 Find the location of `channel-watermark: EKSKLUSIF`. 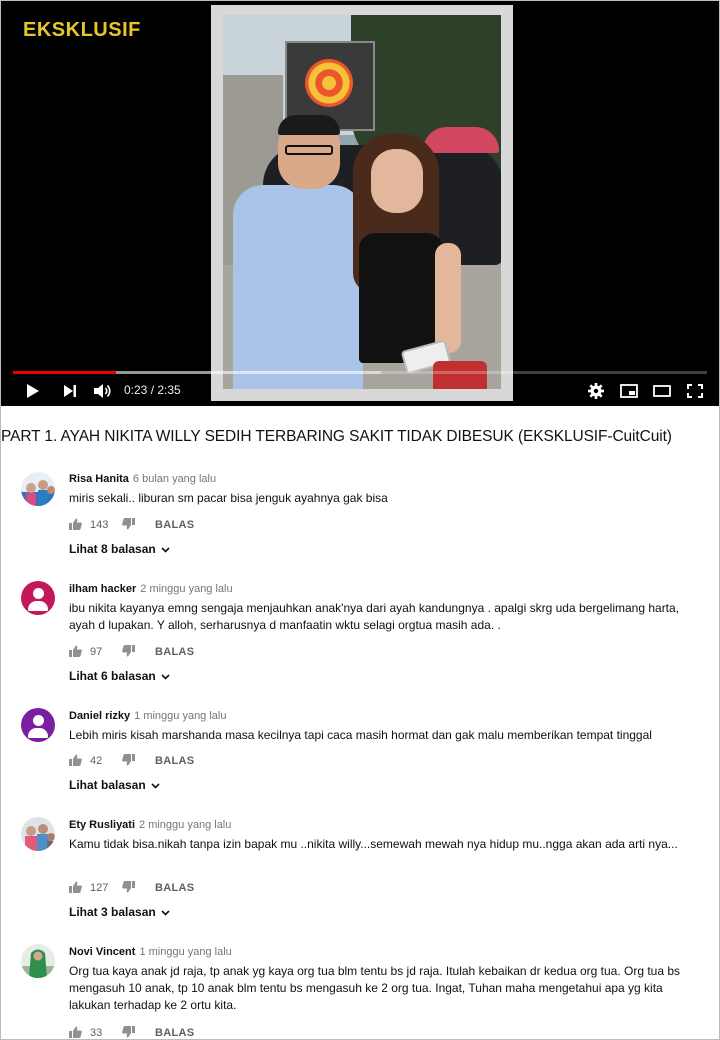

channel-watermark: EKSKLUSIF is located at coordinates (82, 30).